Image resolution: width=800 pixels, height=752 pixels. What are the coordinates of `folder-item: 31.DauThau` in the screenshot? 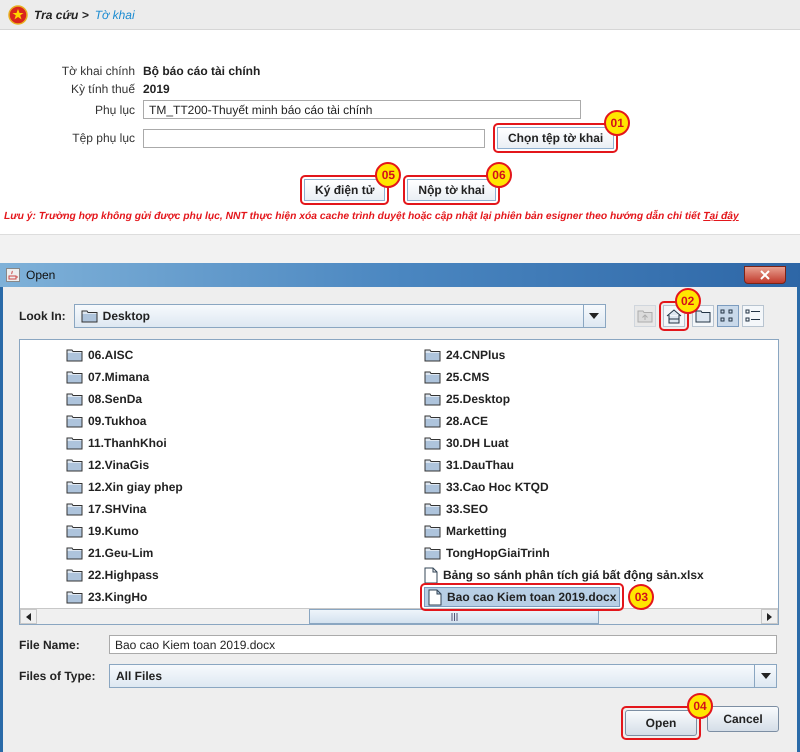 It's located at (469, 465).